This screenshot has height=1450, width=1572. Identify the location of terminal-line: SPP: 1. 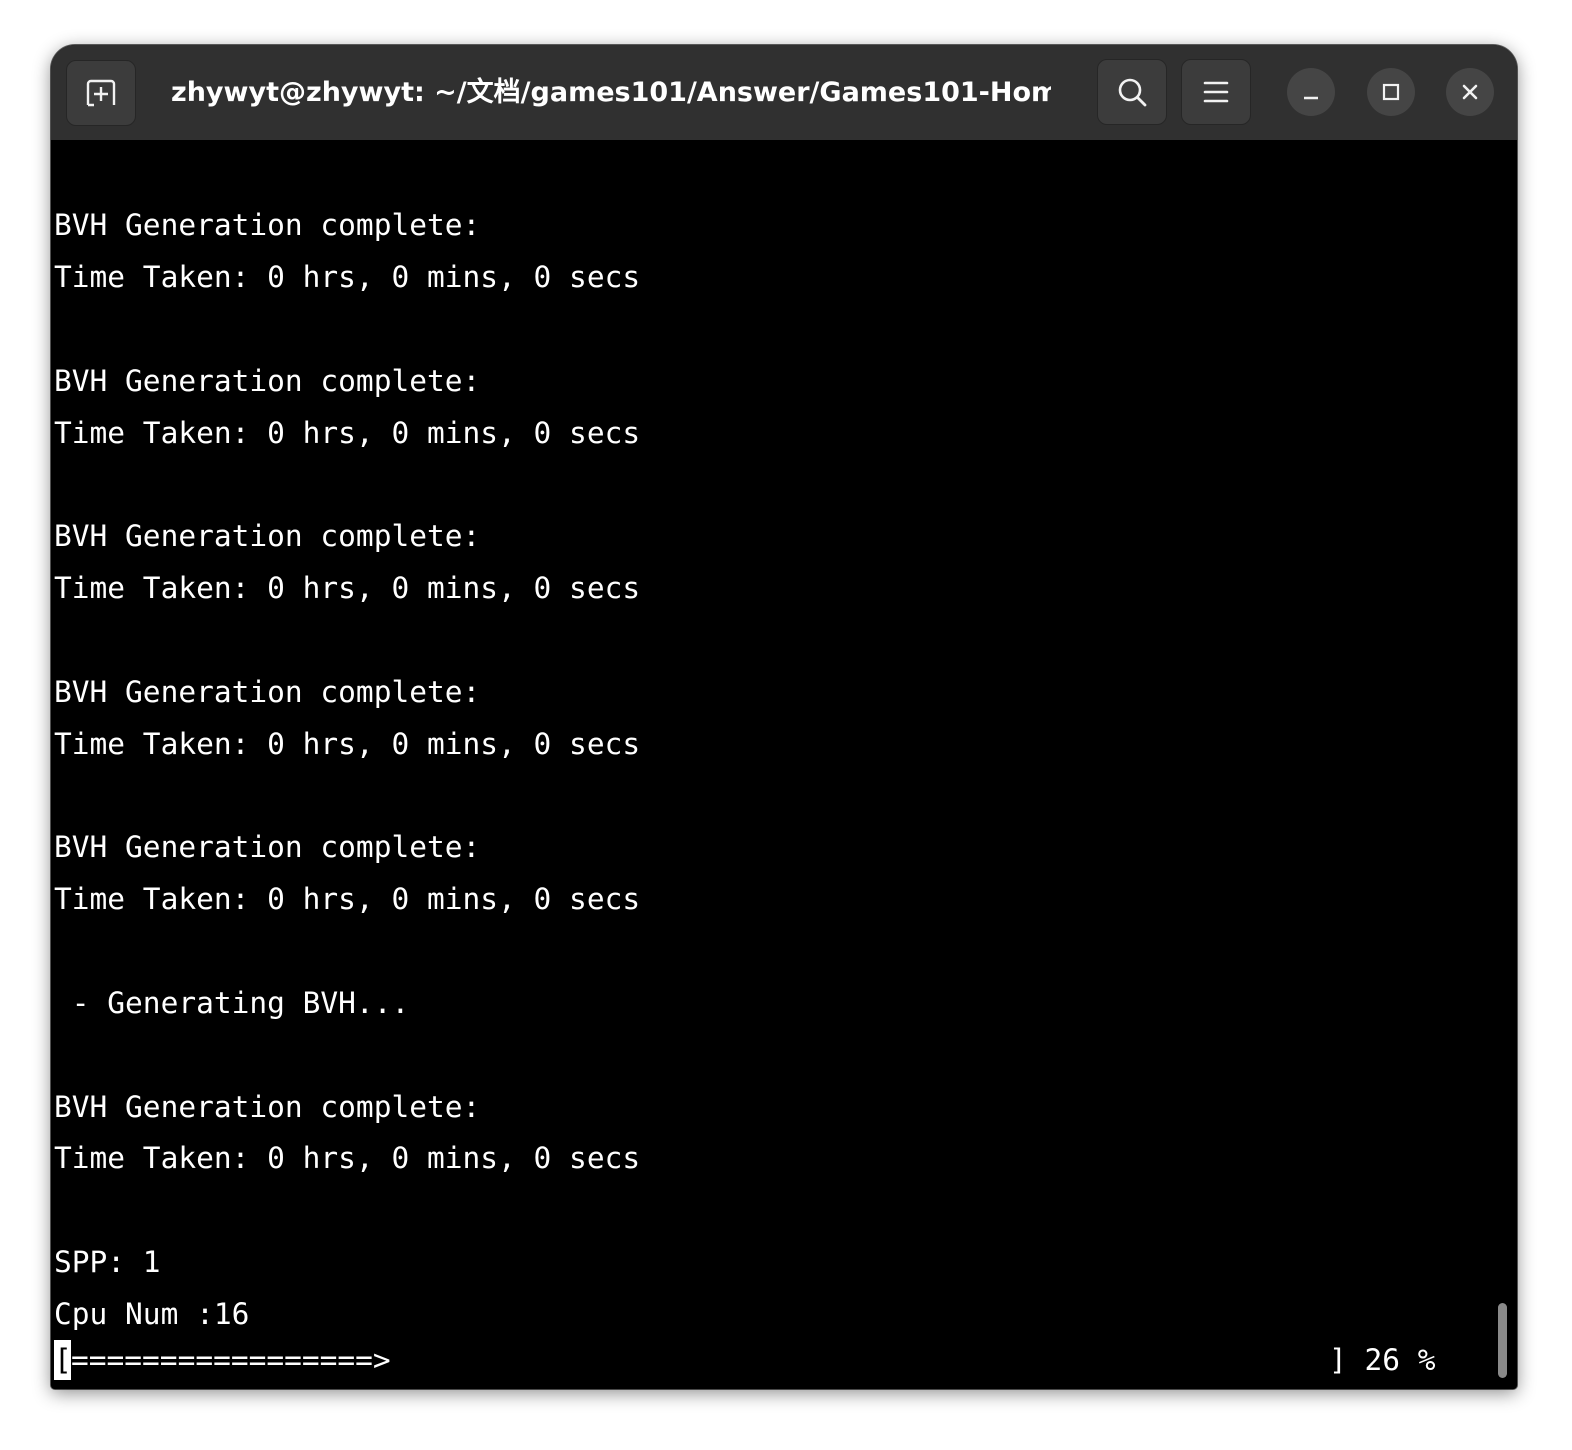
(107, 1262).